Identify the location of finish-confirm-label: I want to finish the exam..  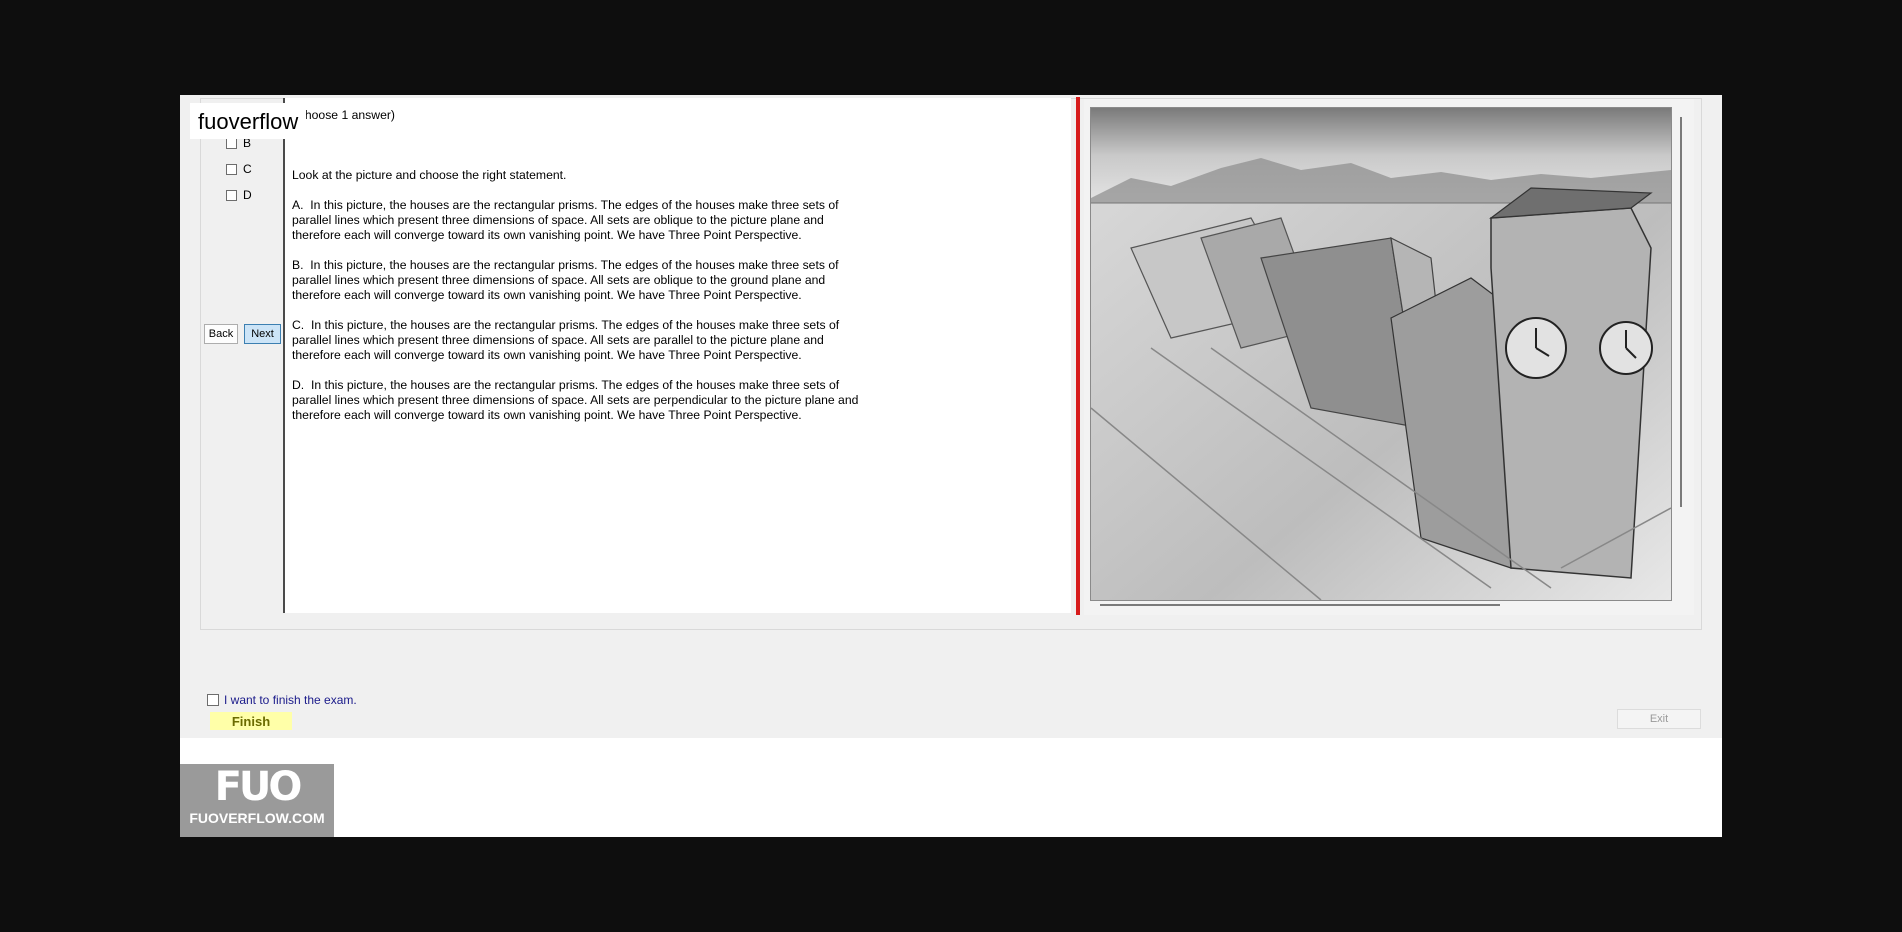
(290, 700).